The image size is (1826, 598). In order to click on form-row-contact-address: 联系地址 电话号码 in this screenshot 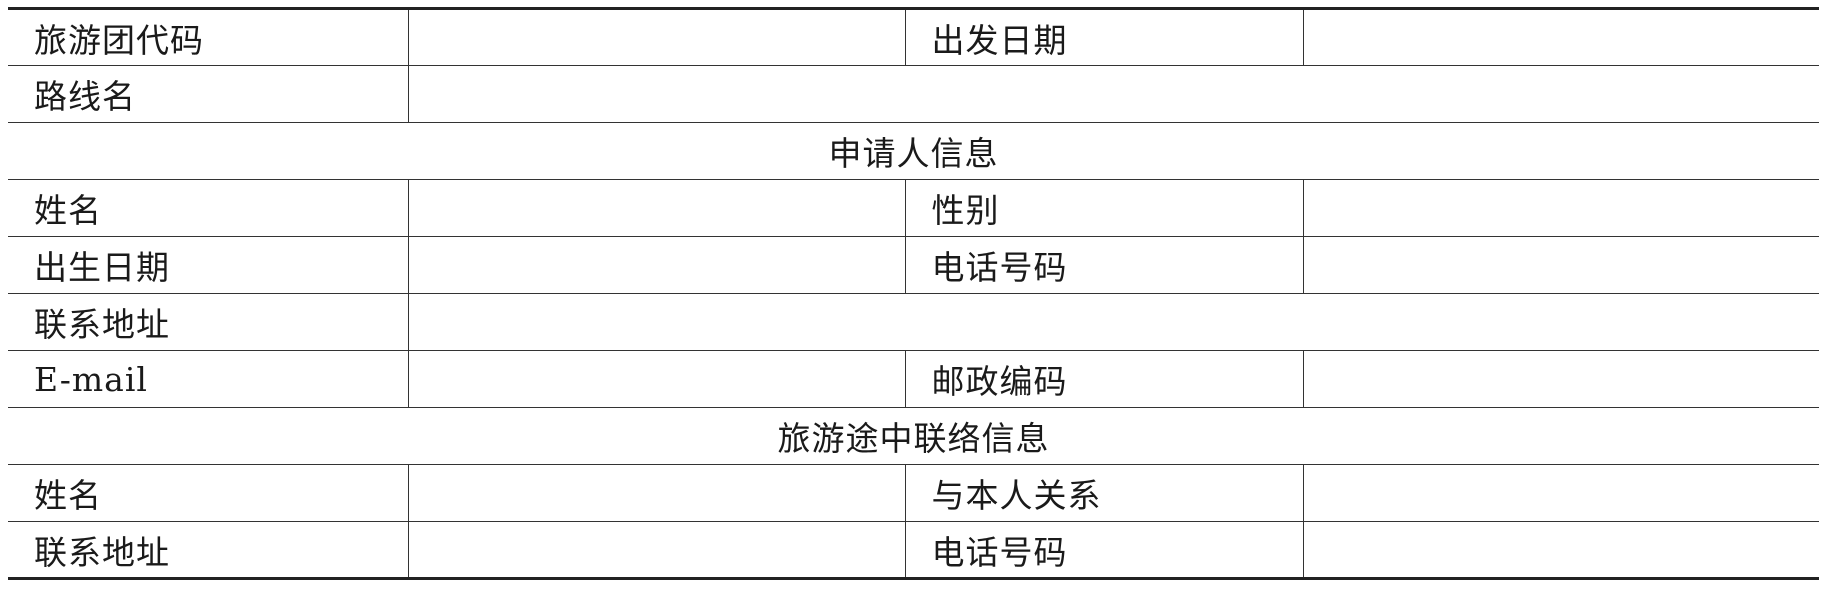, I will do `click(913, 550)`.